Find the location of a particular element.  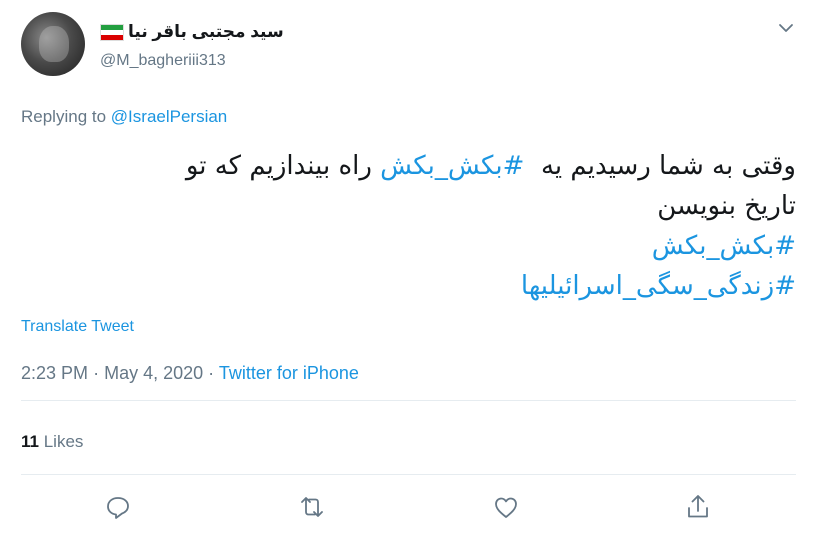

avatar is located at coordinates (53, 44).